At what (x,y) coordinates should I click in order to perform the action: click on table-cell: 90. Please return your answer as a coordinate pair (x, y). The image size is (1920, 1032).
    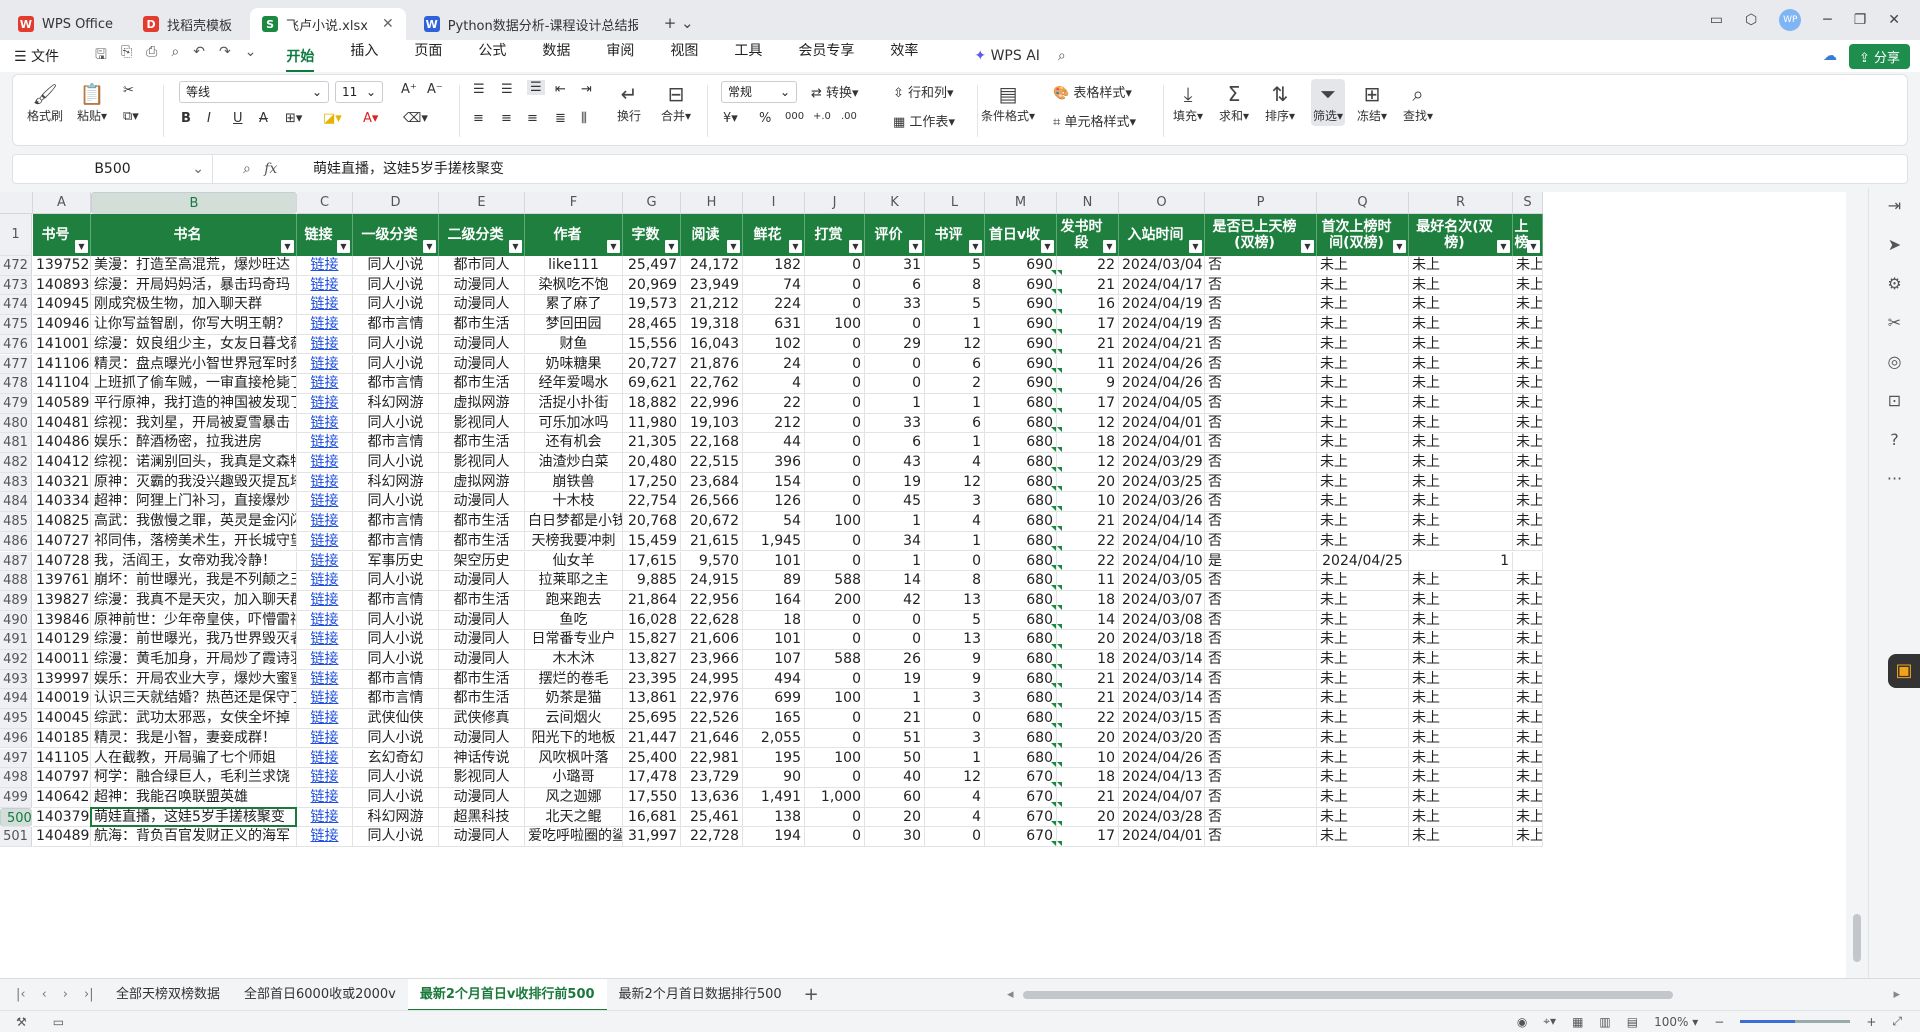
    Looking at the image, I should click on (774, 778).